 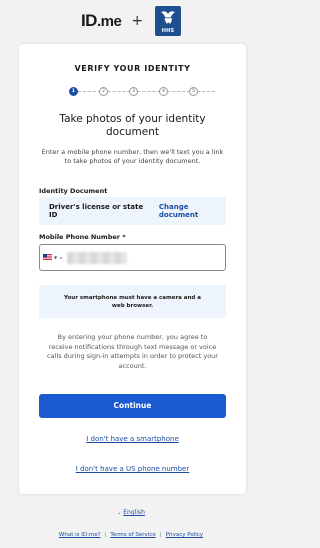 What do you see at coordinates (73, 91) in the screenshot?
I see `step-1: 1` at bounding box center [73, 91].